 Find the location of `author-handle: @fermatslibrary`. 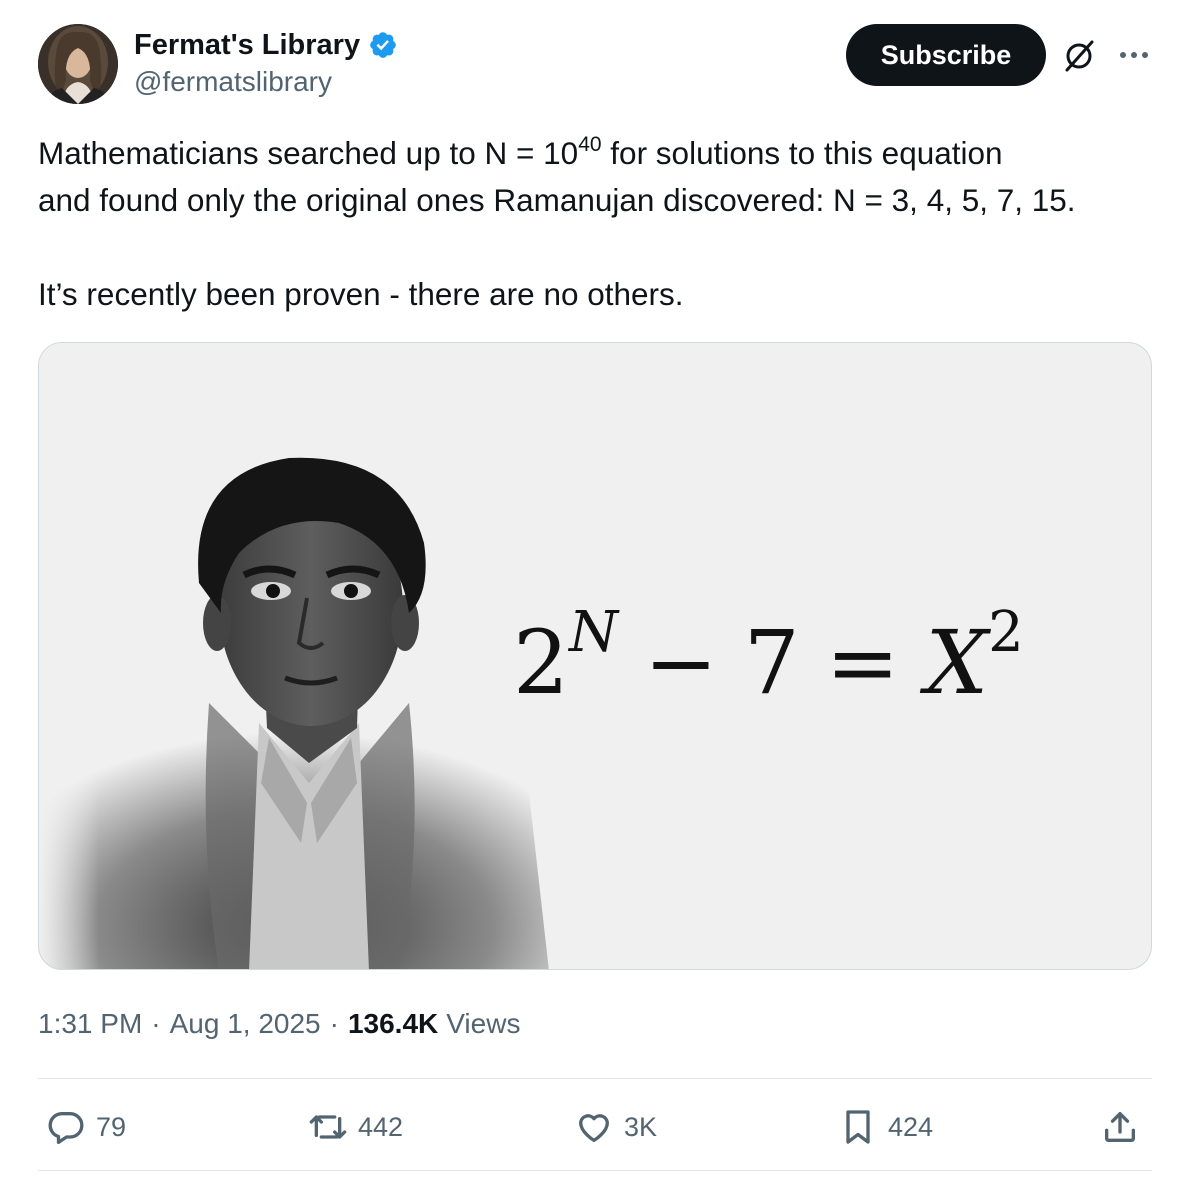

author-handle: @fermatslibrary is located at coordinates (233, 82).